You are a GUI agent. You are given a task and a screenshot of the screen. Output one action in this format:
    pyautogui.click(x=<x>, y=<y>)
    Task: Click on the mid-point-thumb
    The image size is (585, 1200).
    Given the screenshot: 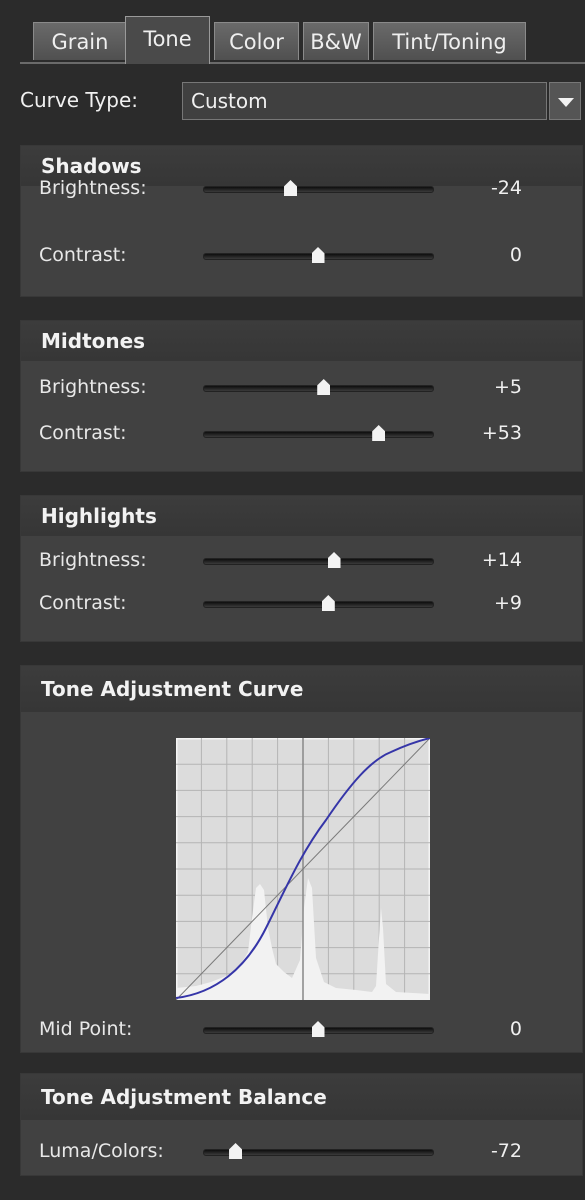 What is the action you would take?
    pyautogui.click(x=318, y=1029)
    